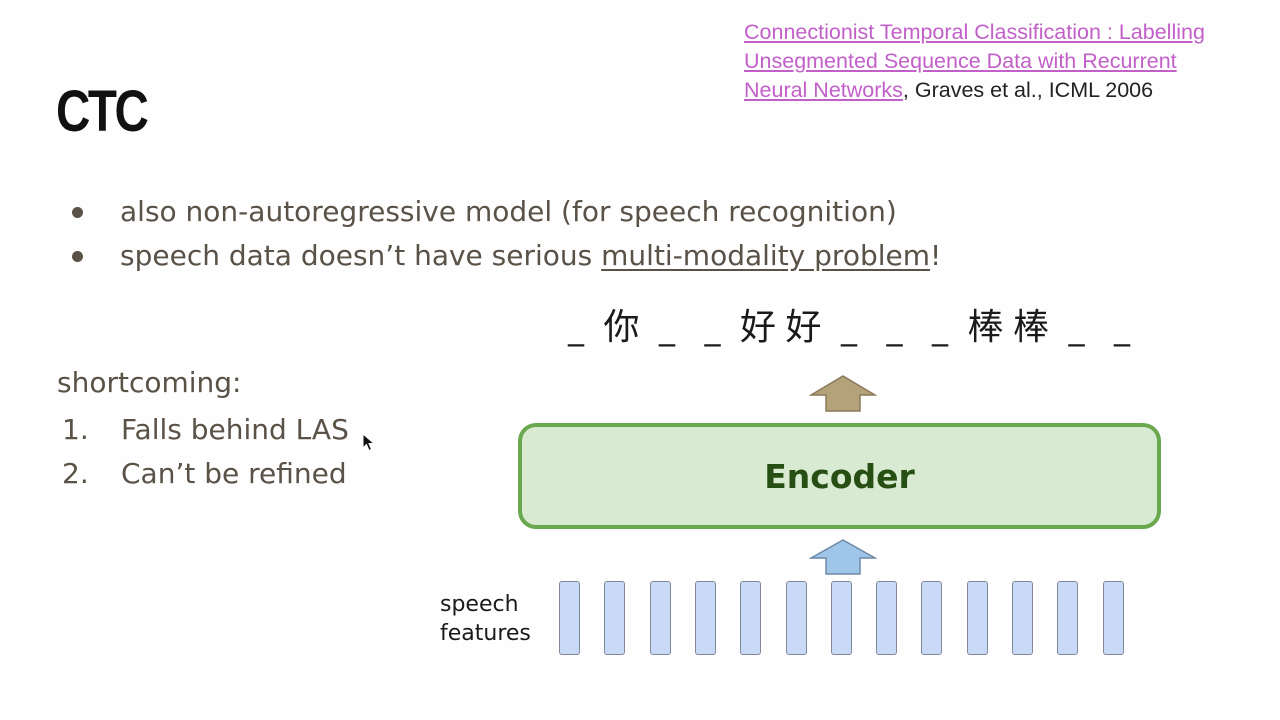 The image size is (1280, 720). Describe the element at coordinates (485, 619) in the screenshot. I see `speech-features-label: speech features` at that location.